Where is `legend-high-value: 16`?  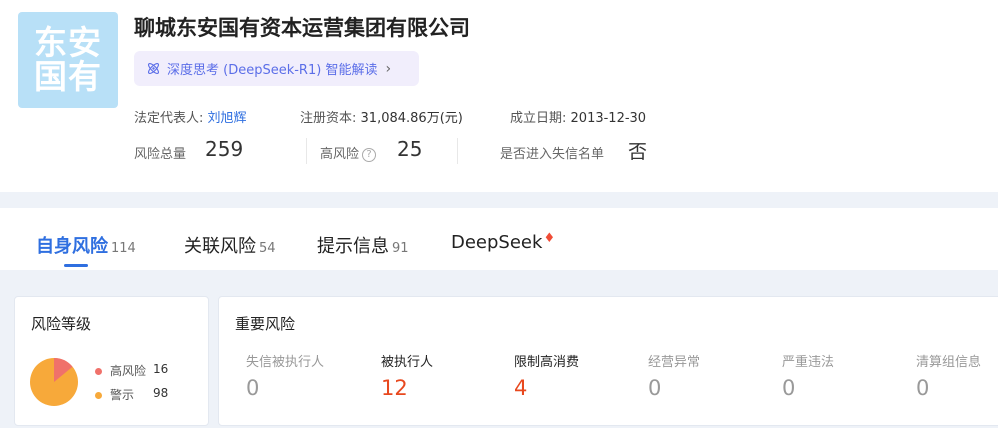 legend-high-value: 16 is located at coordinates (161, 369).